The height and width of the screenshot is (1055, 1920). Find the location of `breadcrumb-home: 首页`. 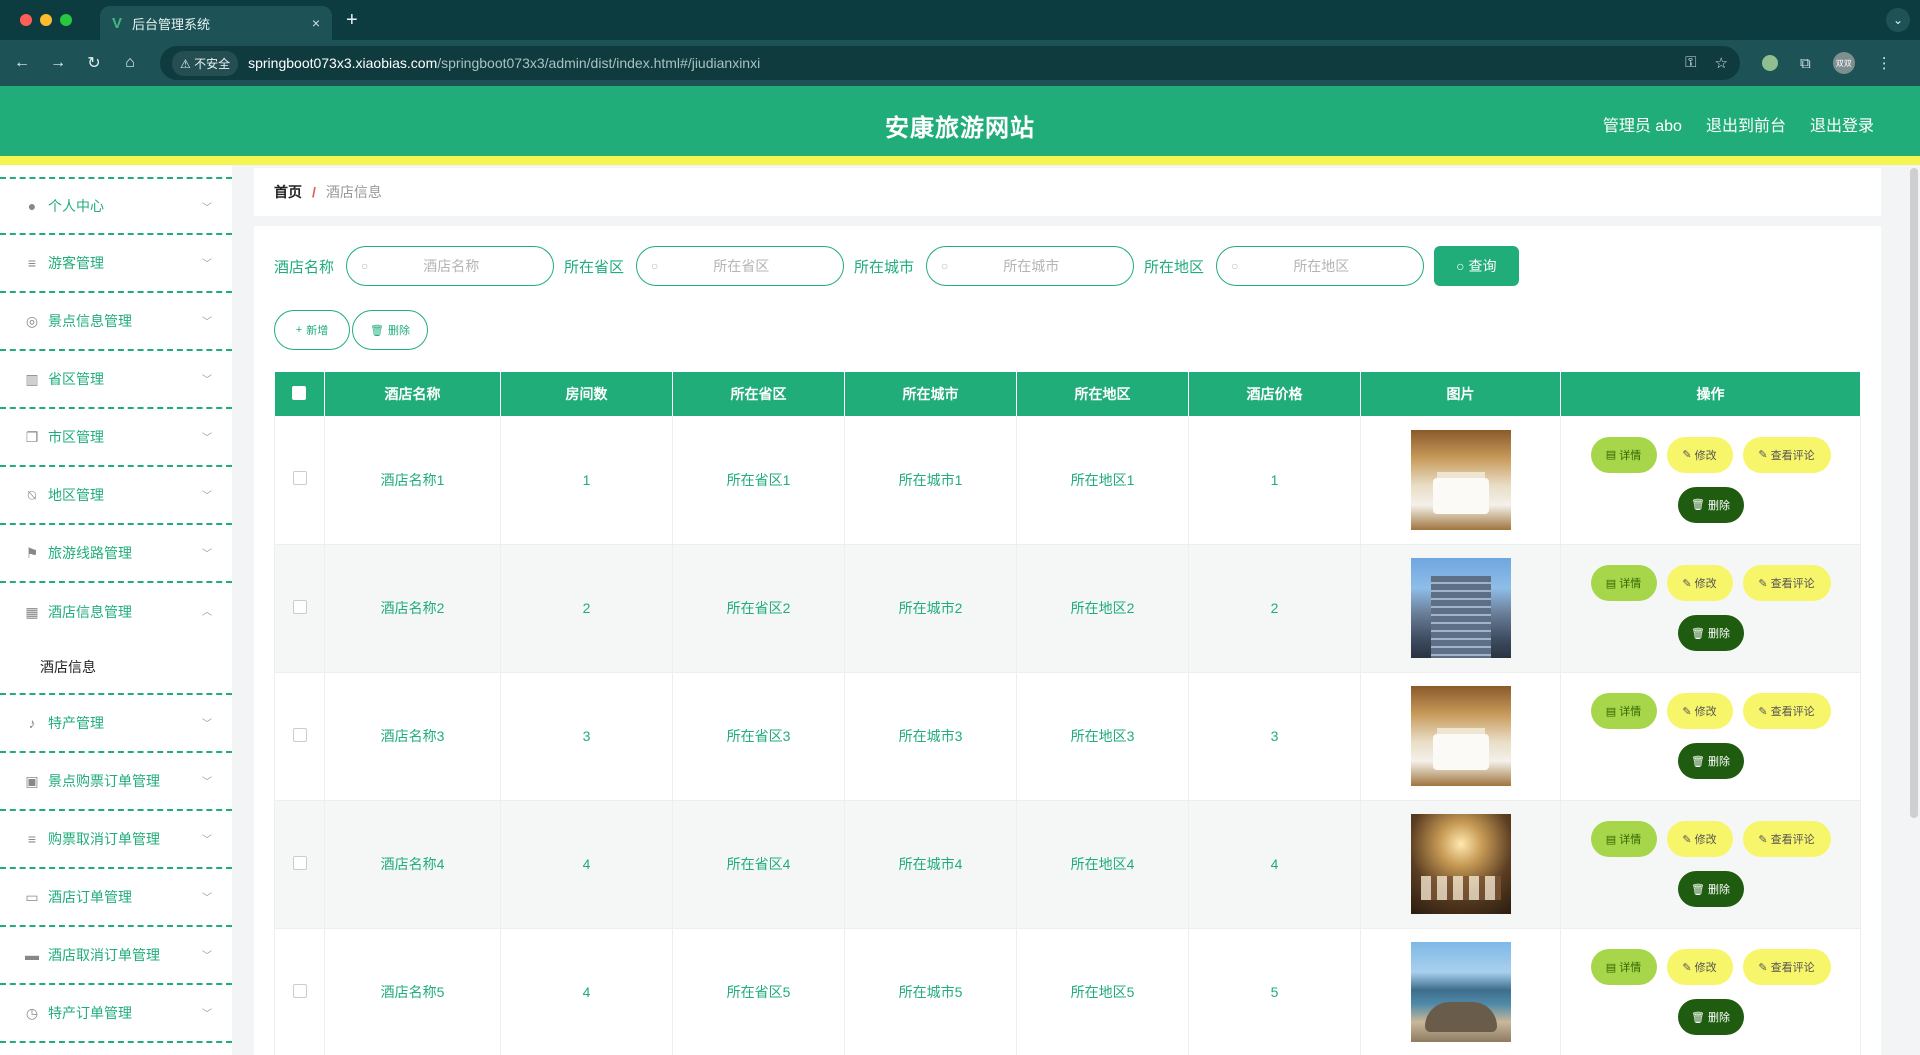

breadcrumb-home: 首页 is located at coordinates (288, 192).